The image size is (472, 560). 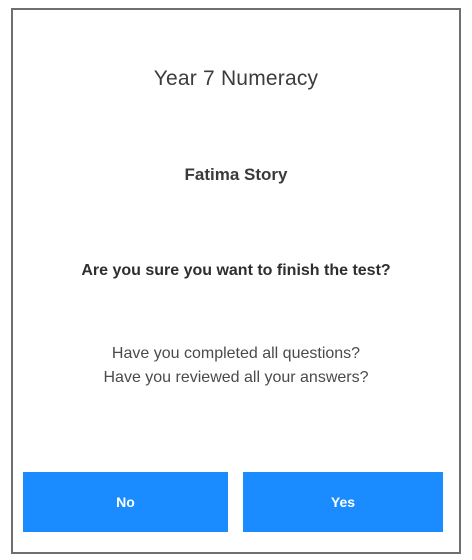 What do you see at coordinates (236, 174) in the screenshot?
I see `student-name: Fatima Story` at bounding box center [236, 174].